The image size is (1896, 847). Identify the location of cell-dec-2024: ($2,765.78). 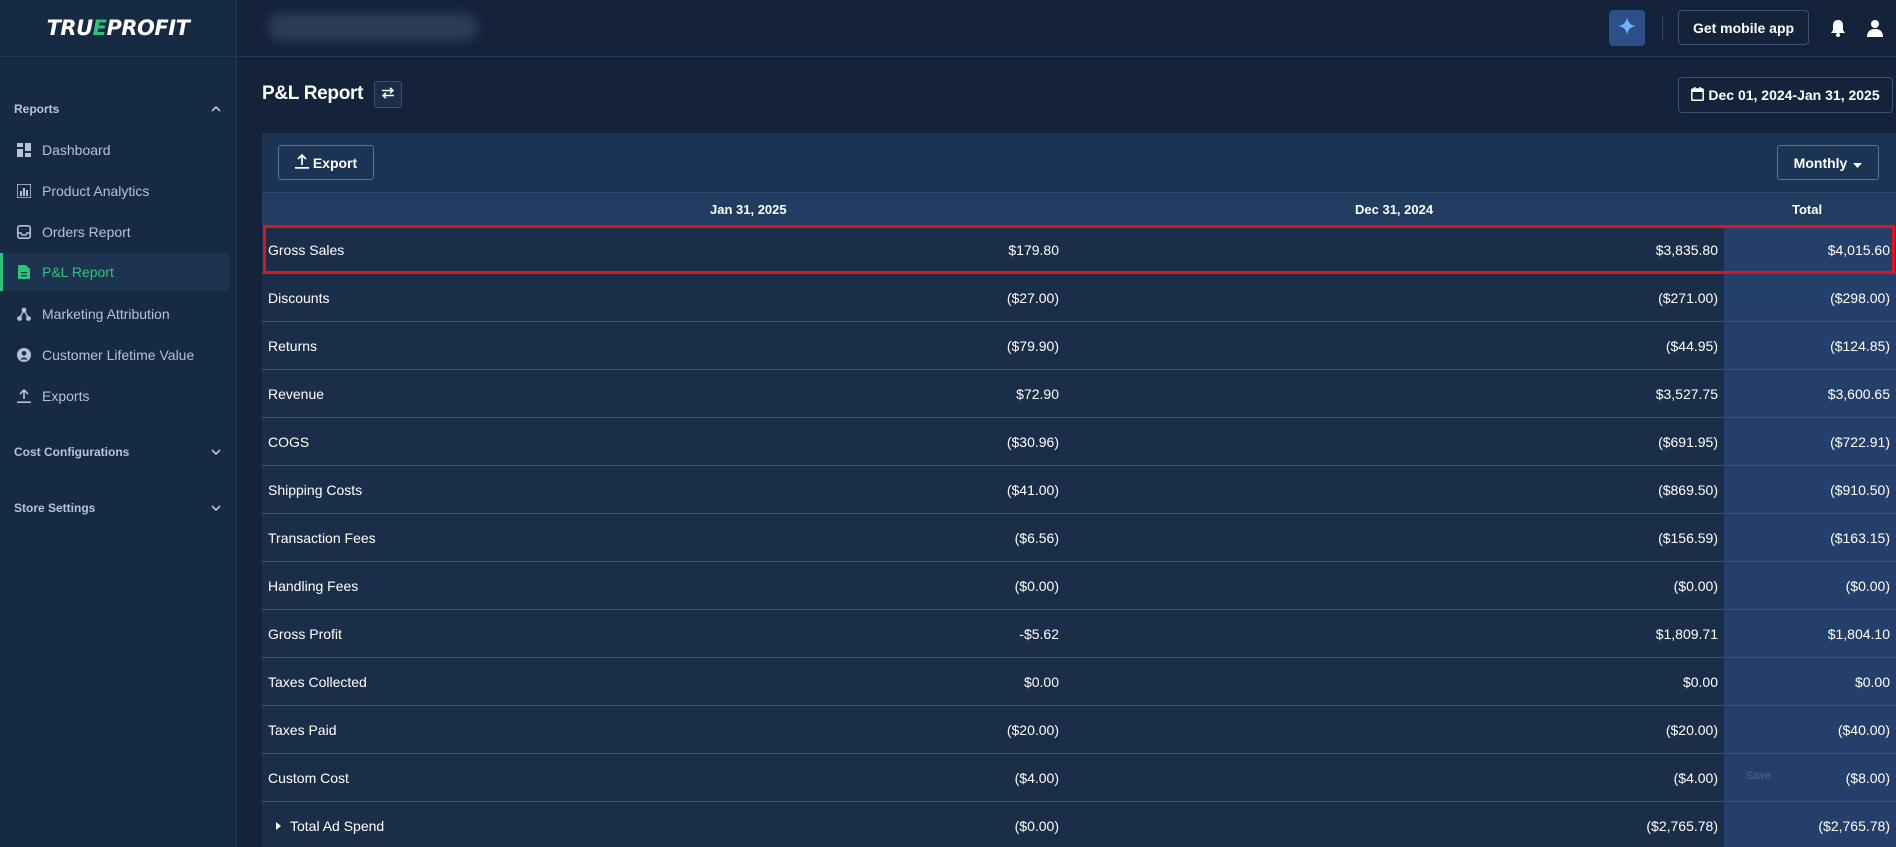
(1682, 826).